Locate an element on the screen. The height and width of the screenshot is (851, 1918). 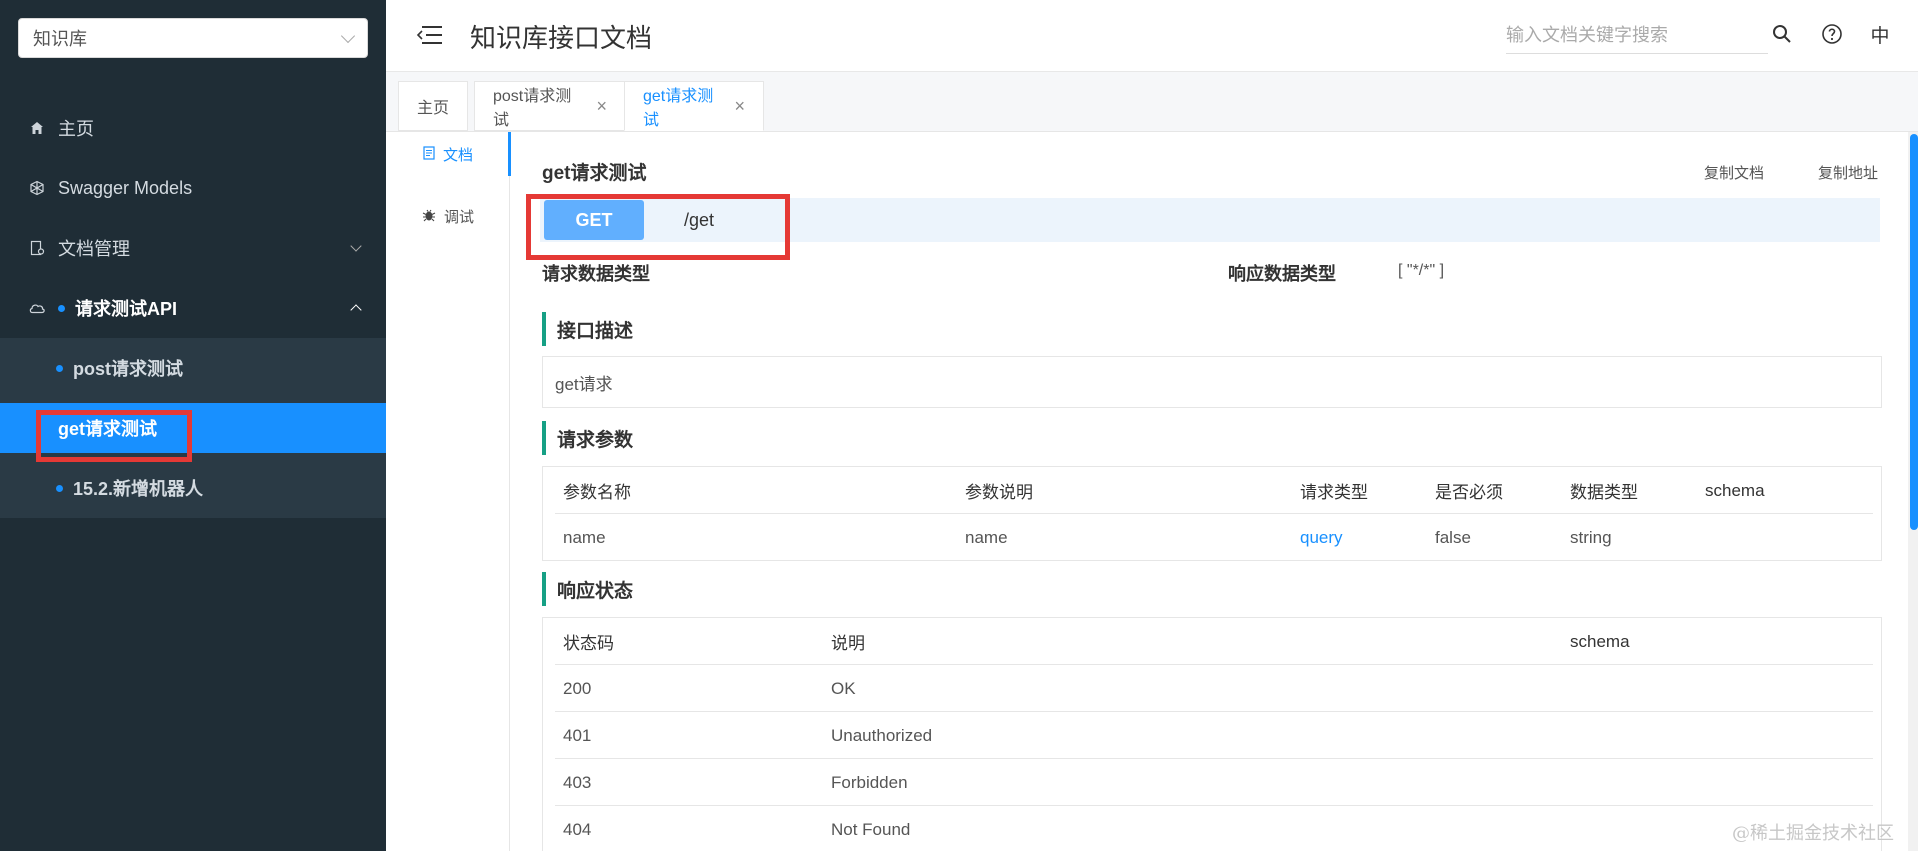
table-cell-link: query is located at coordinates (1321, 537).